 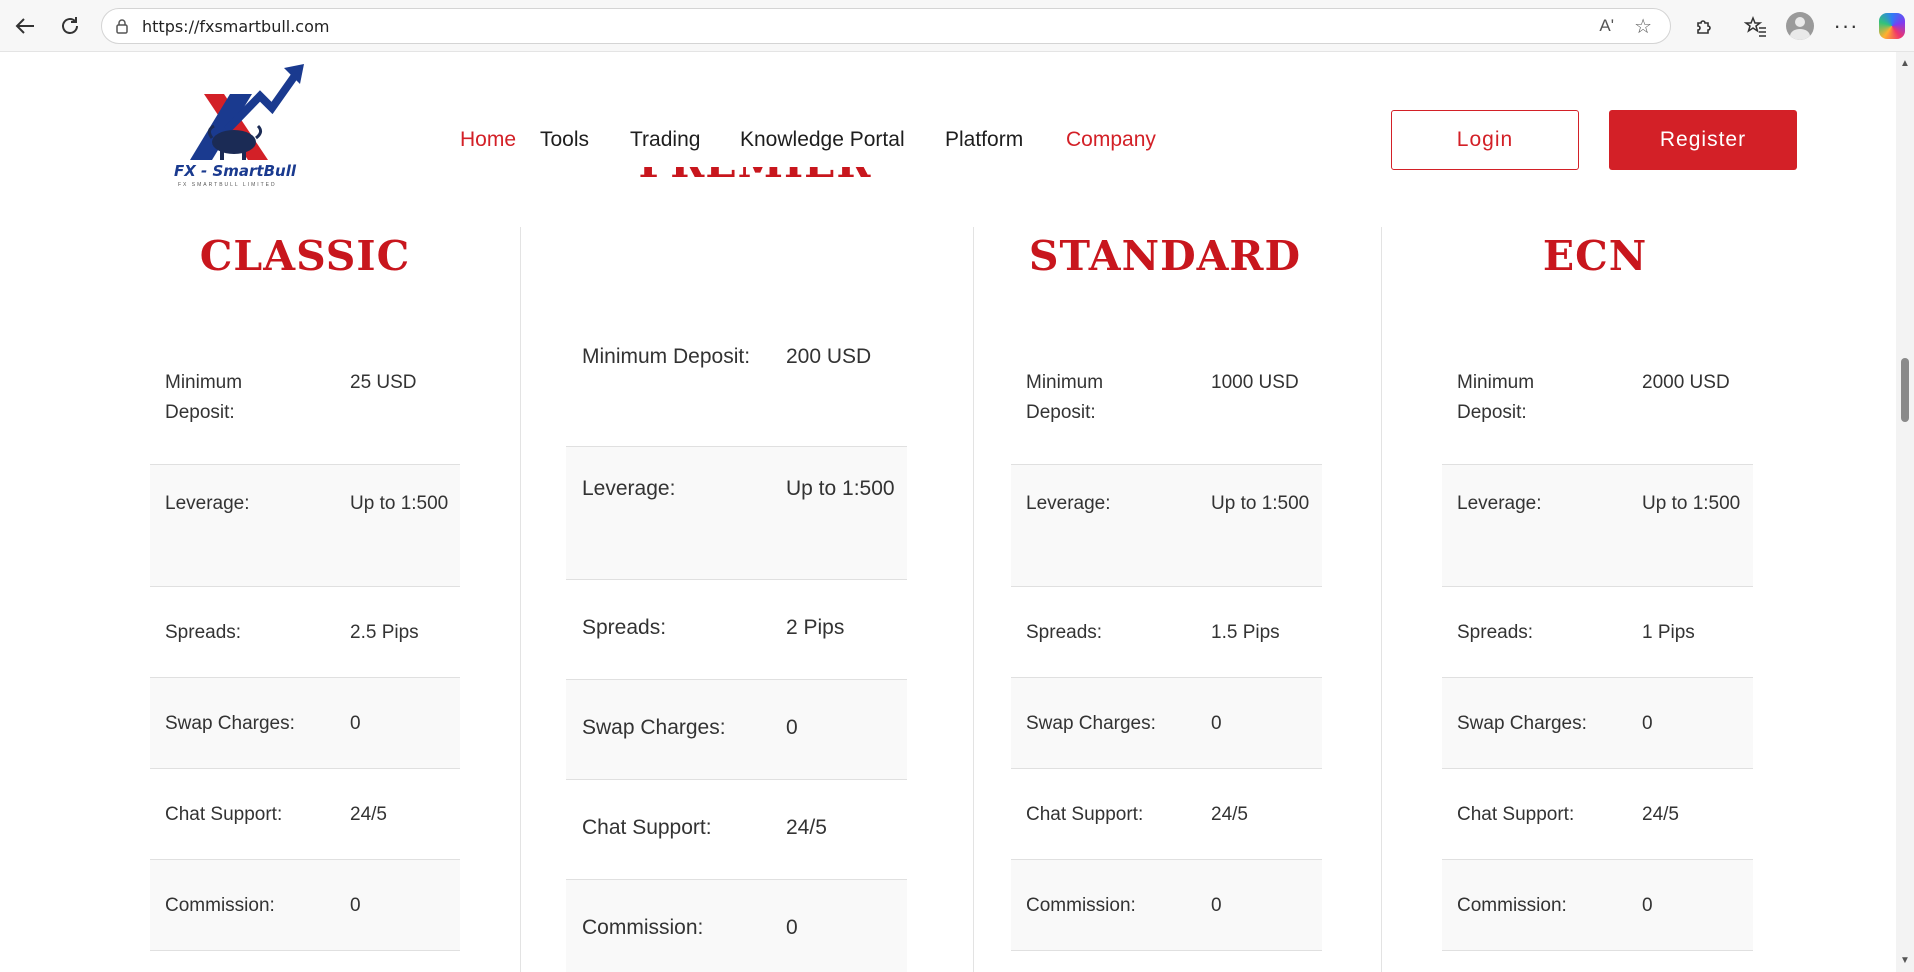 I want to click on site-logo: FX - SmartBull FX SMARTBULL LIMITED, so click(x=247, y=125).